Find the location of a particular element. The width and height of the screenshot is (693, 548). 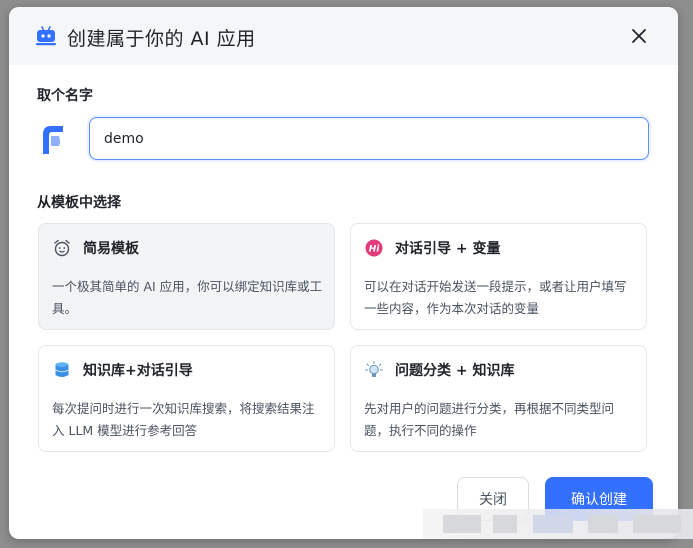

template-section-label: 从模板中选择 is located at coordinates (79, 203).